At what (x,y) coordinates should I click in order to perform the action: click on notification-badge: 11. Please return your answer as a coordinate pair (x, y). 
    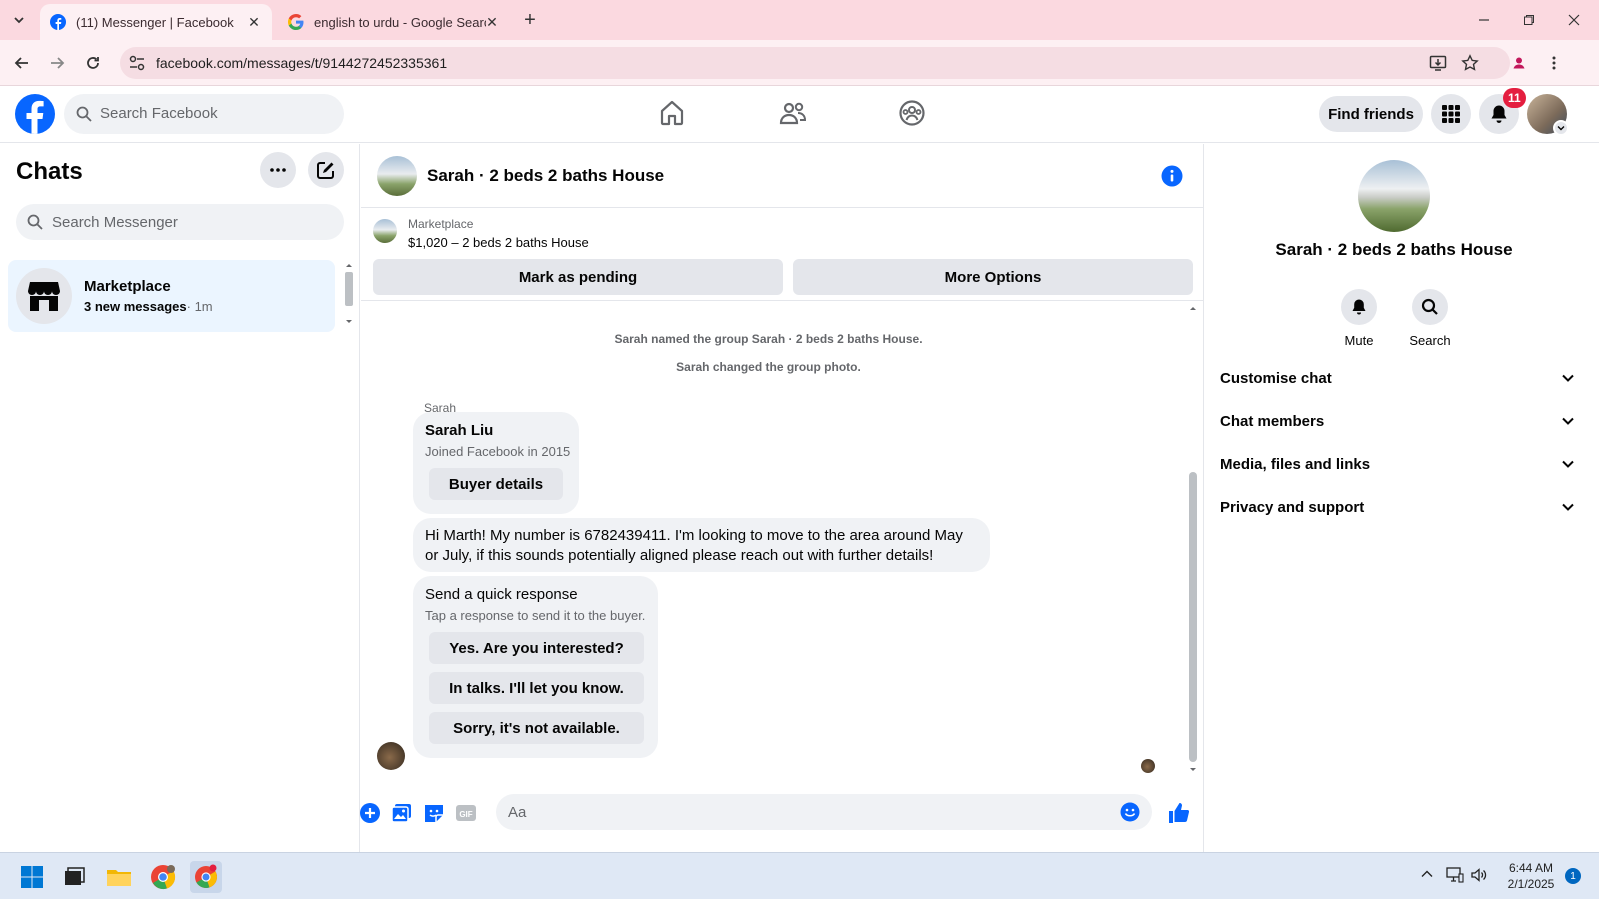
    Looking at the image, I should click on (1514, 98).